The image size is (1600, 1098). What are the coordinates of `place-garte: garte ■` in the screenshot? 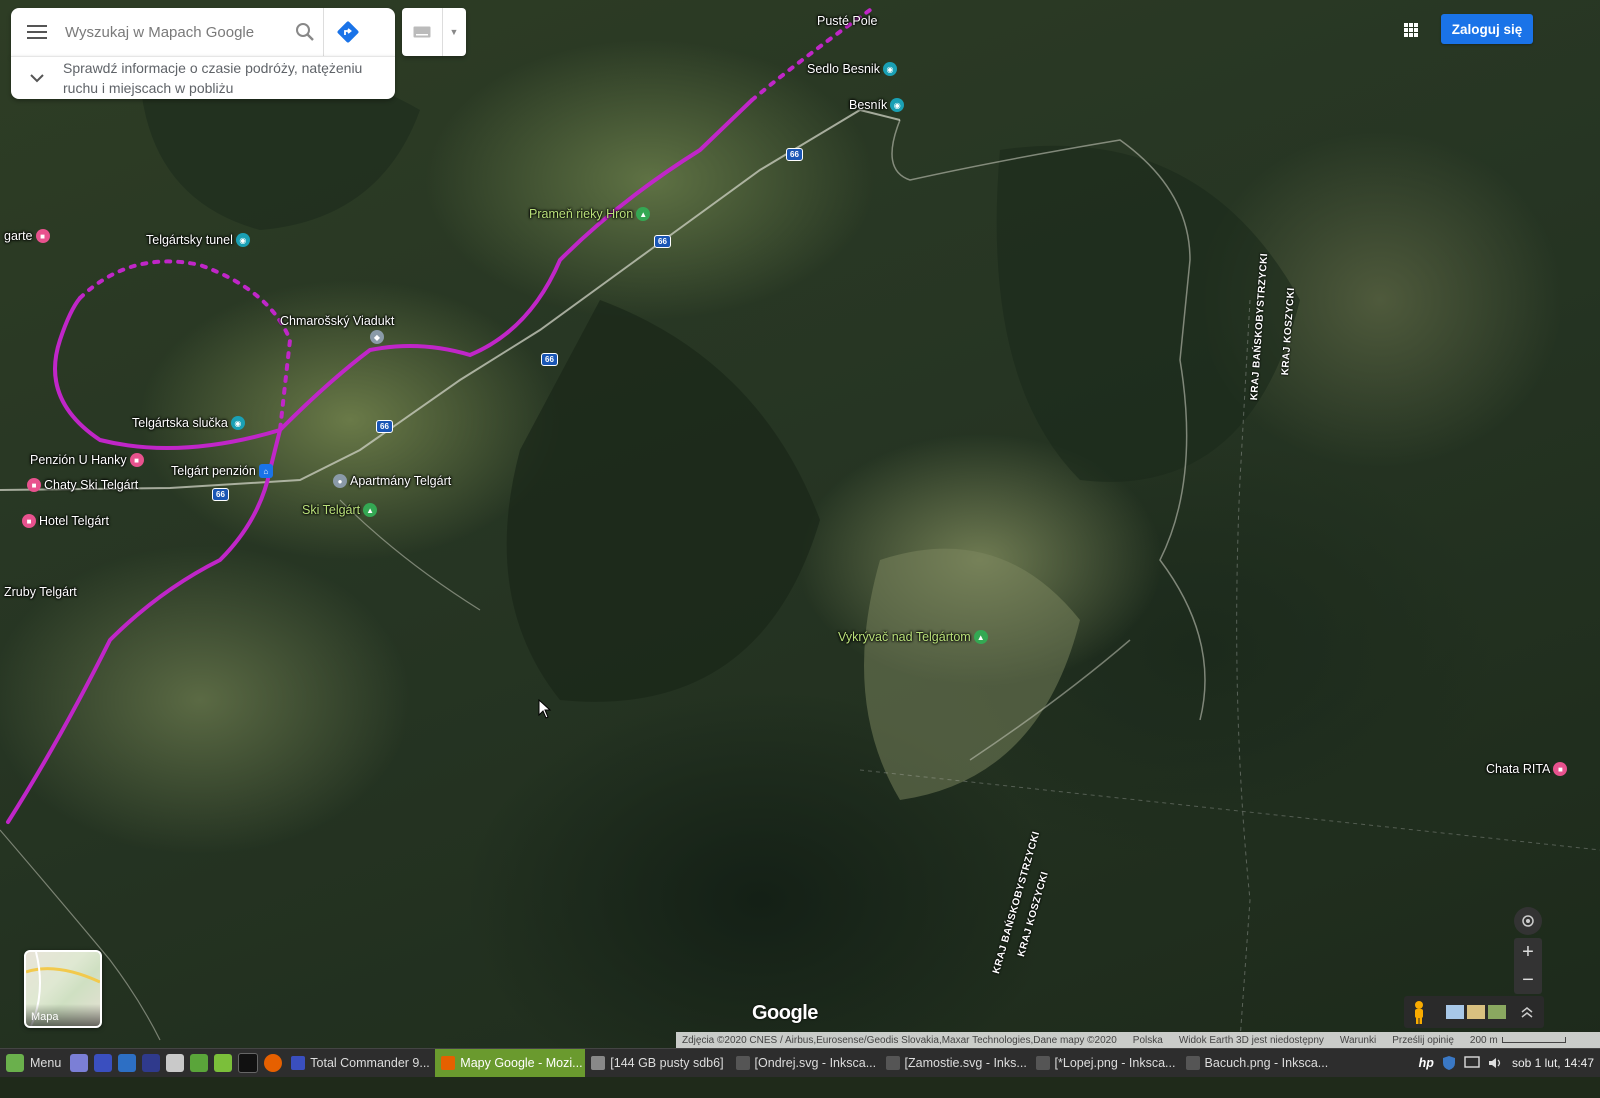 It's located at (27, 236).